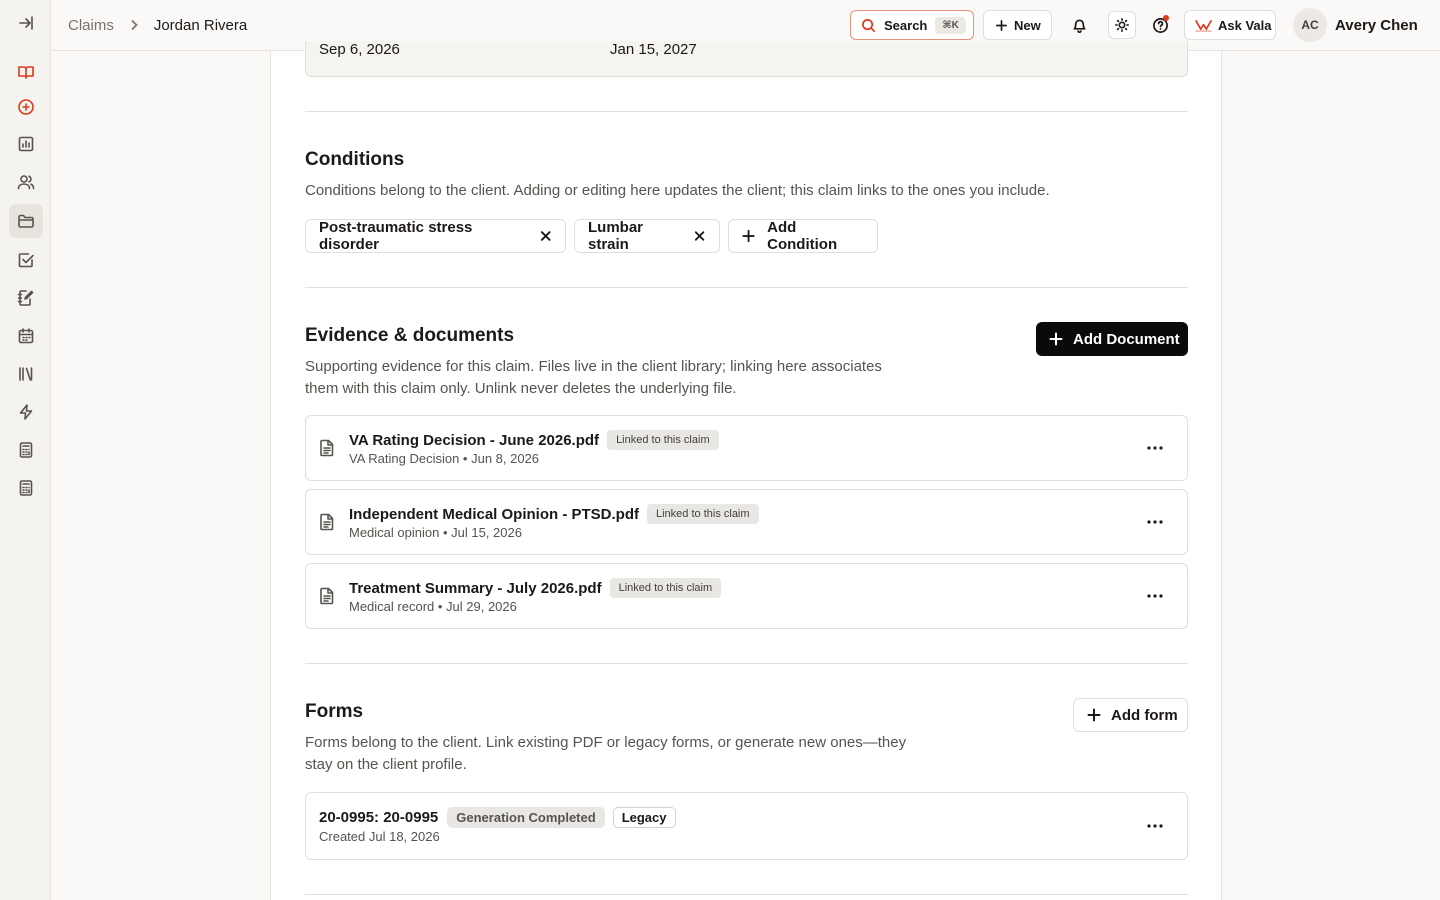 The width and height of the screenshot is (1440, 900). Describe the element at coordinates (26, 144) in the screenshot. I see `bar-chart-icon` at that location.